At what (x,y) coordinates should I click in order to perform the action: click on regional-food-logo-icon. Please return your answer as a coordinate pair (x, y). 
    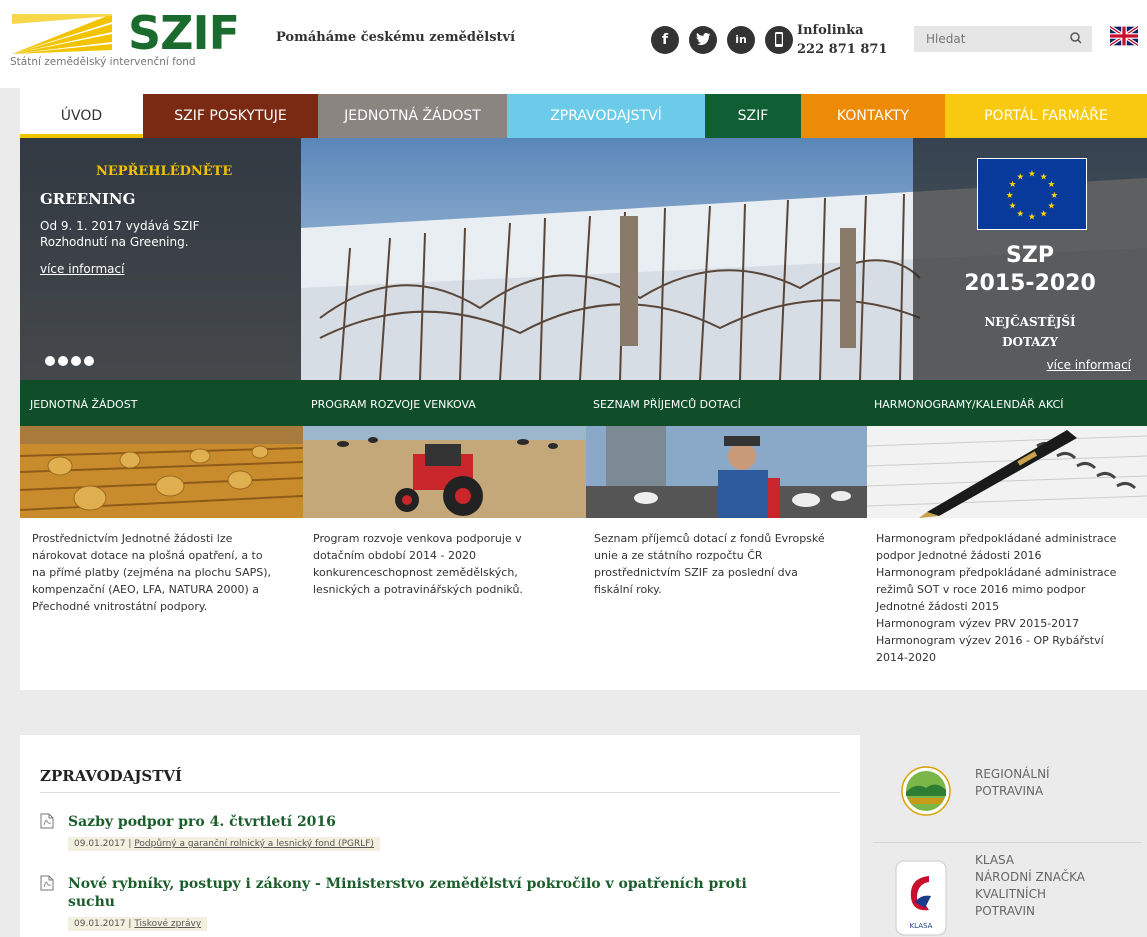
    Looking at the image, I should click on (926, 791).